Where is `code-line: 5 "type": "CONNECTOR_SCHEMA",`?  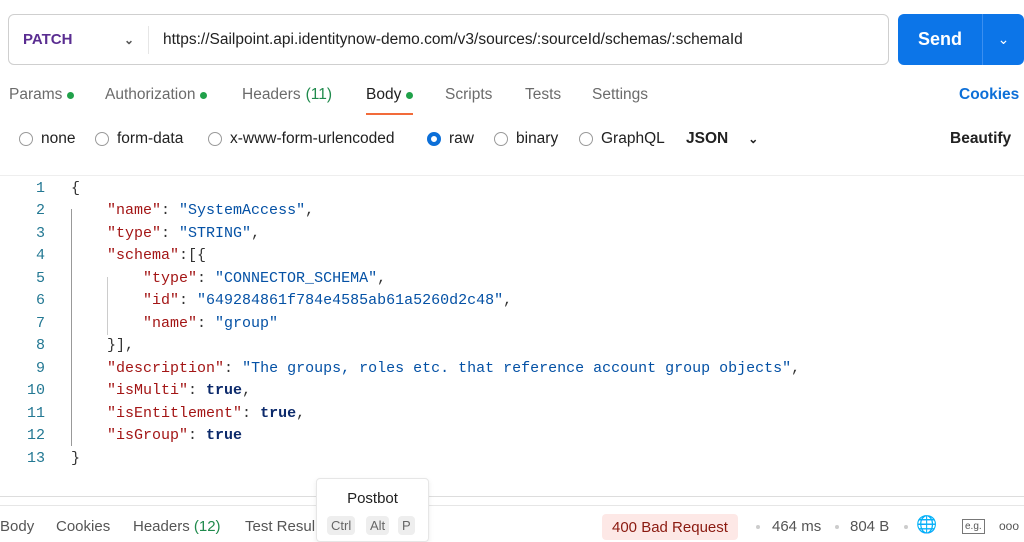
code-line: 5 "type": "CONNECTOR_SCHEMA", is located at coordinates (193, 278).